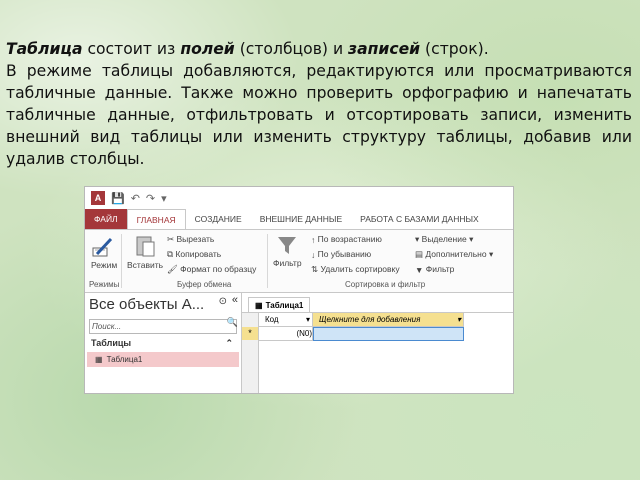 The width and height of the screenshot is (640, 480). What do you see at coordinates (118, 198) in the screenshot?
I see `save-icon: 💾` at bounding box center [118, 198].